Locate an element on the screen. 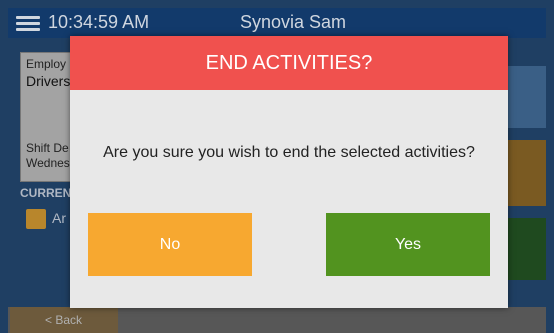  yes-button: Yes is located at coordinates (408, 244).